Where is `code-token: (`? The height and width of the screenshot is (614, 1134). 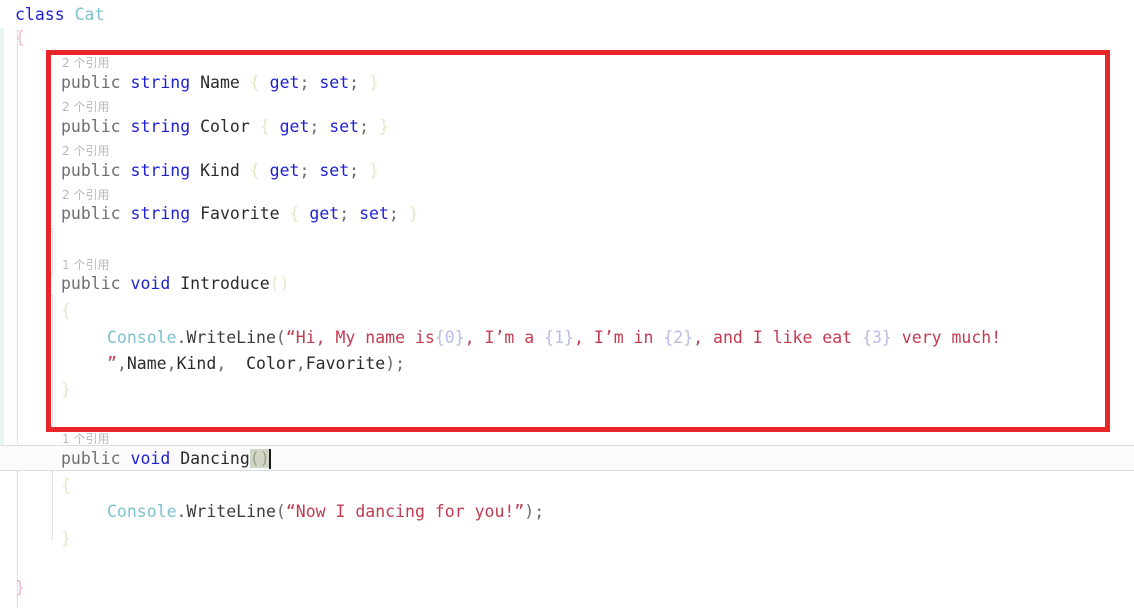
code-token: ( is located at coordinates (280, 337).